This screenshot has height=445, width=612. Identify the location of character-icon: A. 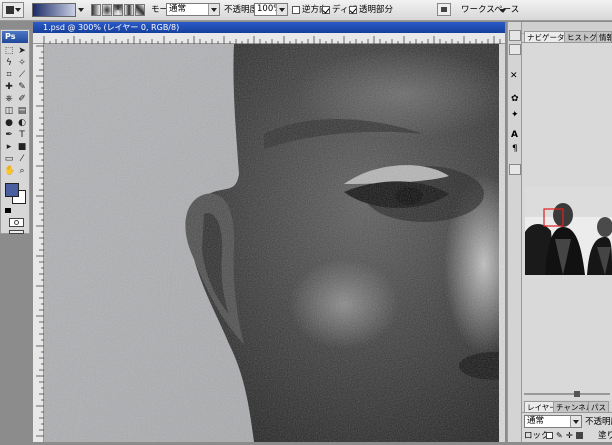
(514, 135).